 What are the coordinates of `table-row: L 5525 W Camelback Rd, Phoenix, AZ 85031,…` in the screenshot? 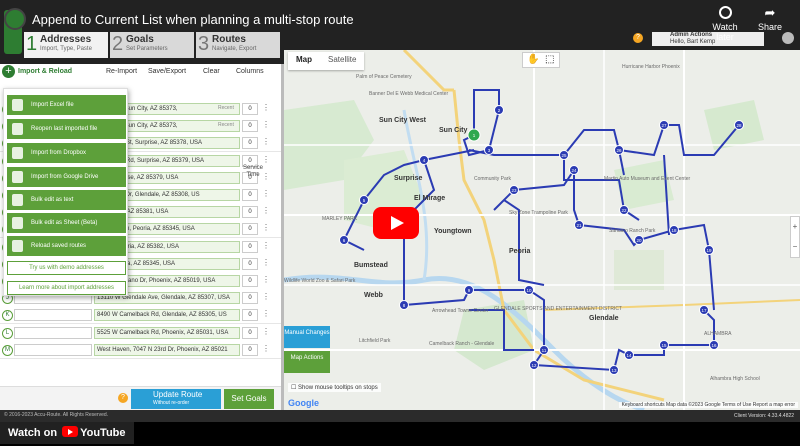 It's located at (140, 332).